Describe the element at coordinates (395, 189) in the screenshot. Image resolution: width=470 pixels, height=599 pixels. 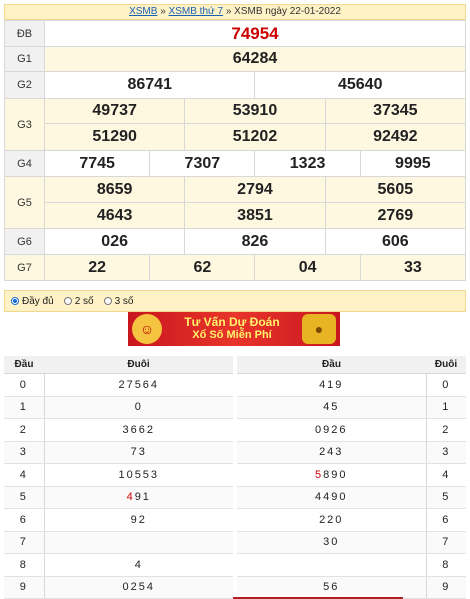
I see `prize-value-g5: 5605` at that location.